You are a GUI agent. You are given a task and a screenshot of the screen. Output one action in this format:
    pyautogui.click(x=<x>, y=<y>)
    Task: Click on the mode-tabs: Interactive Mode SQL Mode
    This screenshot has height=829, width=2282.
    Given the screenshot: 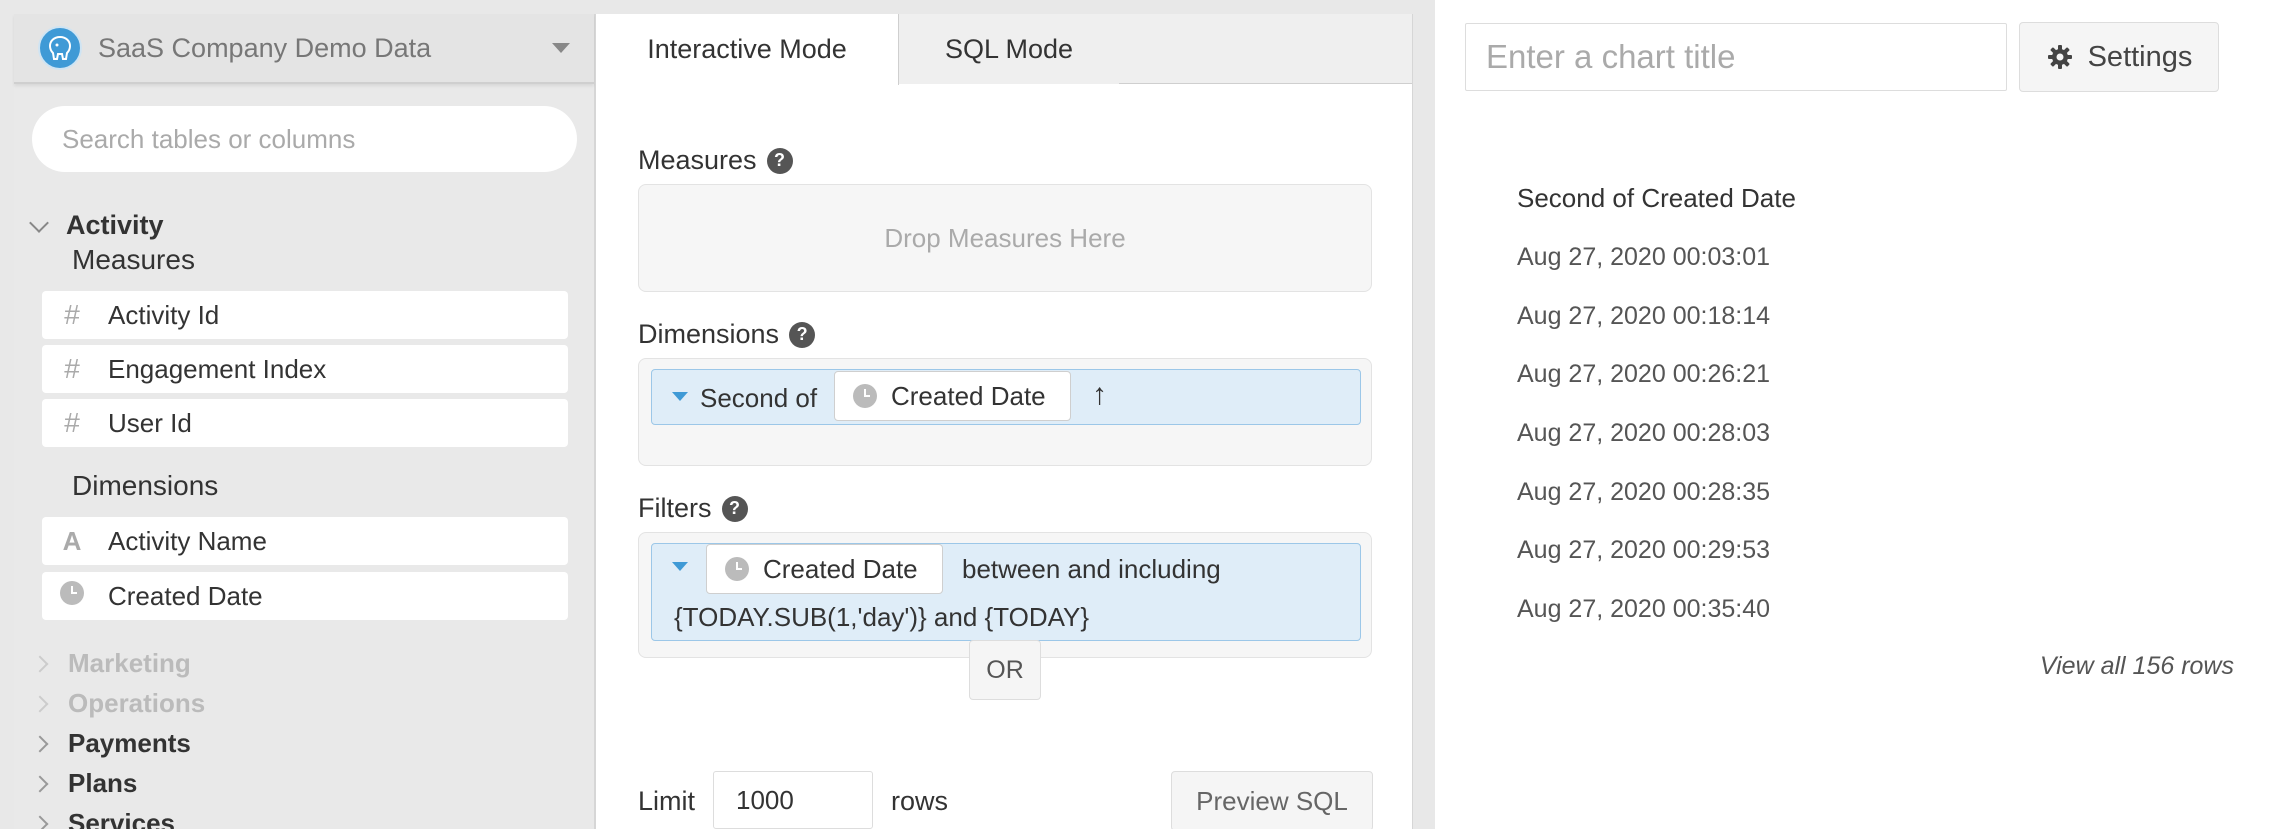 What is the action you would take?
    pyautogui.click(x=1004, y=49)
    